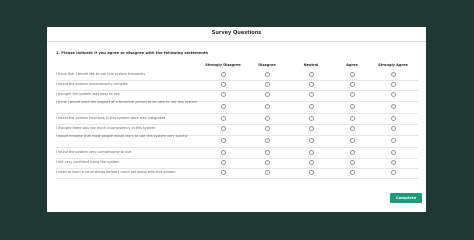 This screenshot has height=240, width=474. I want to click on column-header: Strongly Disagree, so click(223, 65).